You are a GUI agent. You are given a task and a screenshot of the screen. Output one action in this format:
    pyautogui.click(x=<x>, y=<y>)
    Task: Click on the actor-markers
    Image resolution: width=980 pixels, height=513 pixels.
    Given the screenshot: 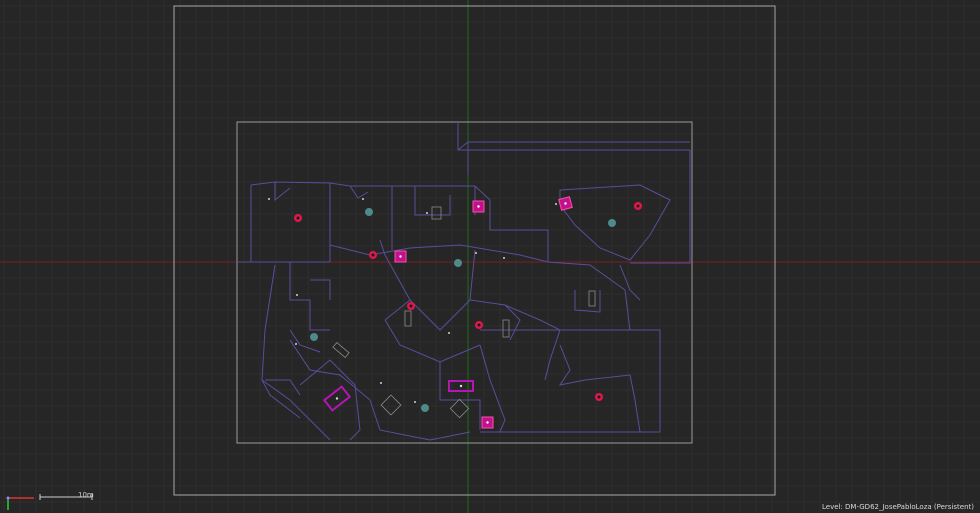 What is the action you would take?
    pyautogui.click(x=412, y=300)
    